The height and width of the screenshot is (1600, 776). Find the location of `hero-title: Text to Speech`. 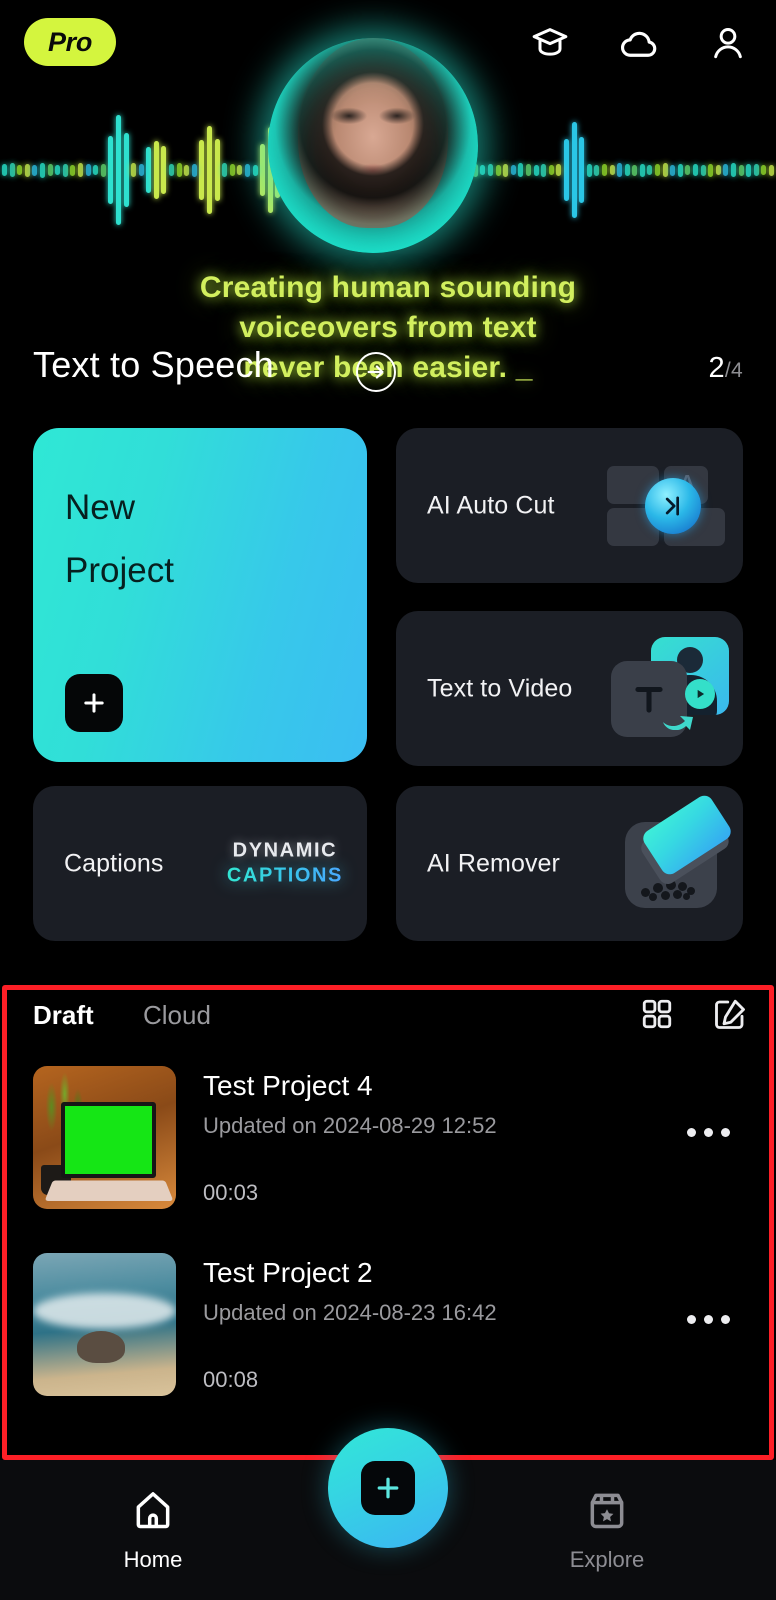

hero-title: Text to Speech is located at coordinates (153, 364).